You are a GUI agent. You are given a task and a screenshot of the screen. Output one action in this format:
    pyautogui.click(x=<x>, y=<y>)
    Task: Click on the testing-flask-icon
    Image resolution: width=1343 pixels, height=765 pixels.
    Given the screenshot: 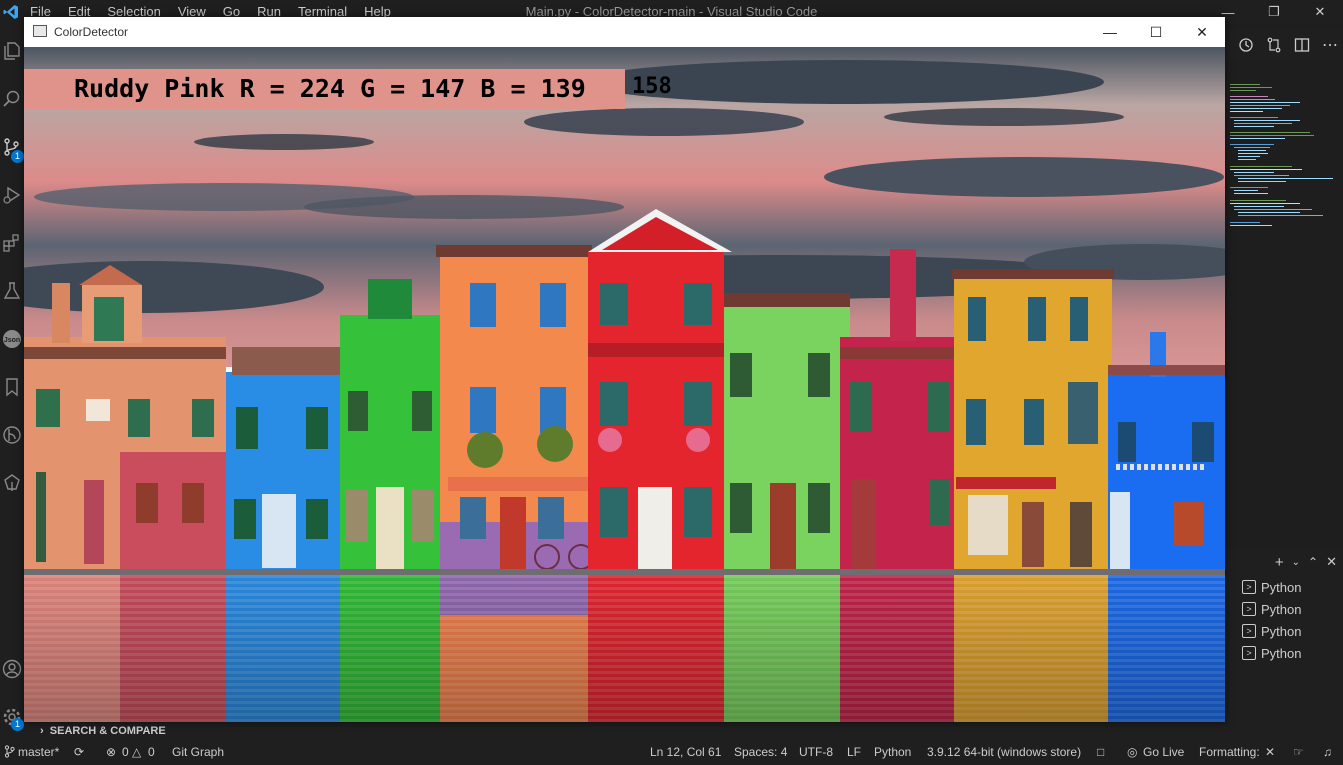 What is the action you would take?
    pyautogui.click(x=12, y=291)
    